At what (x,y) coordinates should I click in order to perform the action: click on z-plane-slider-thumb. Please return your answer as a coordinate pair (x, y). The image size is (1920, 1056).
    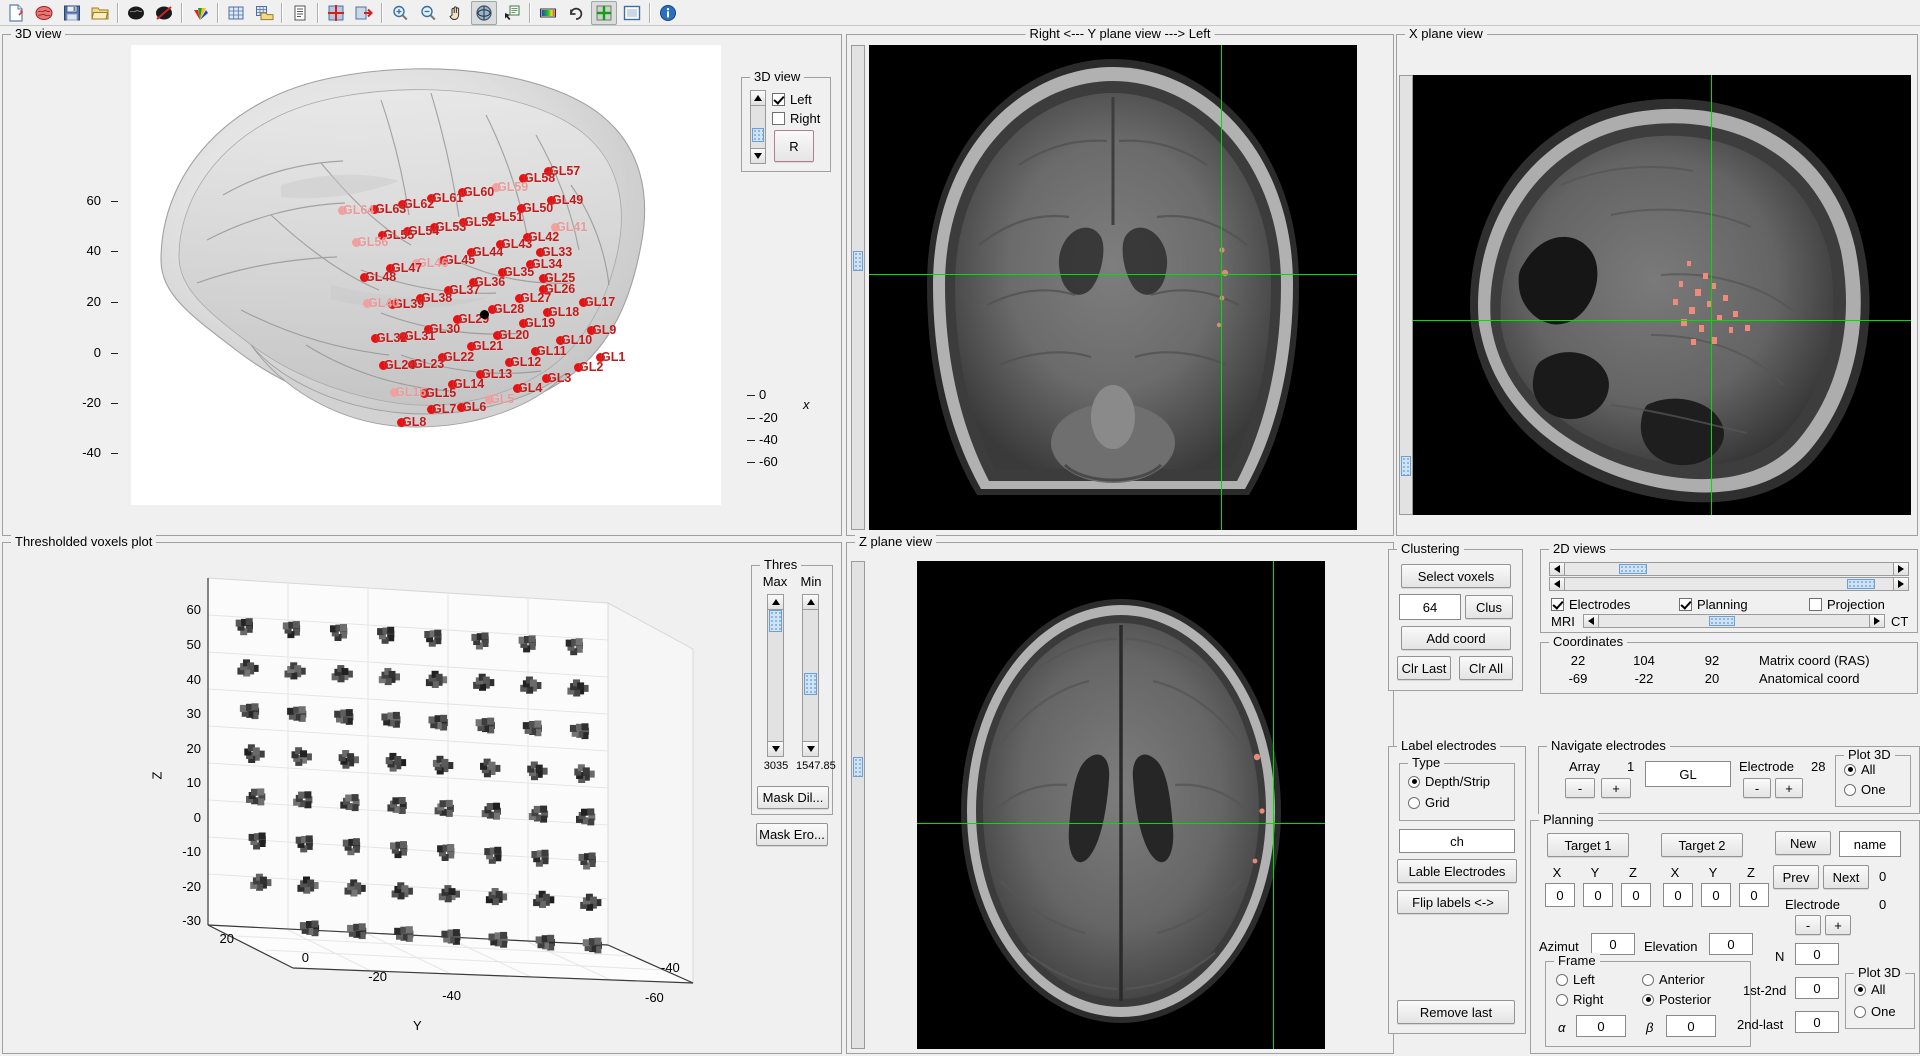
    Looking at the image, I should click on (858, 767).